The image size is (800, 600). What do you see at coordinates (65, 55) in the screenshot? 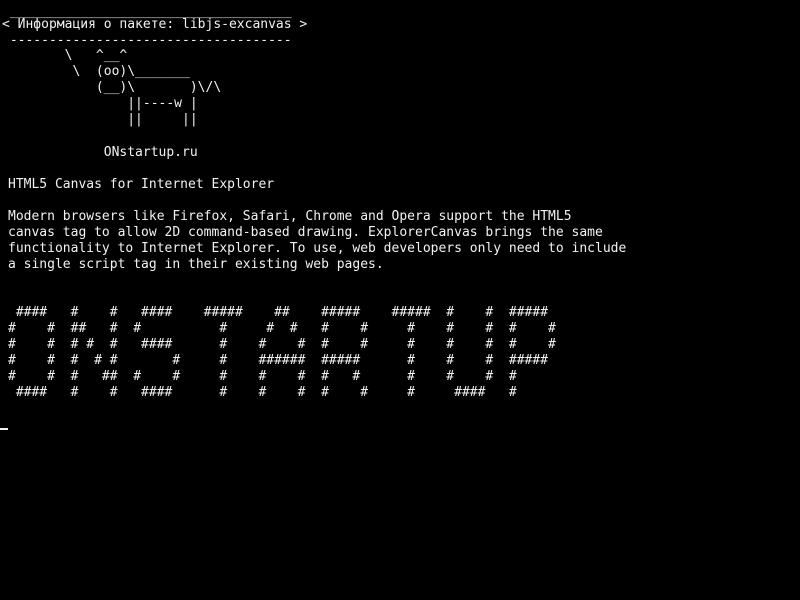
I see `cow-art-line: \ ^__^` at bounding box center [65, 55].